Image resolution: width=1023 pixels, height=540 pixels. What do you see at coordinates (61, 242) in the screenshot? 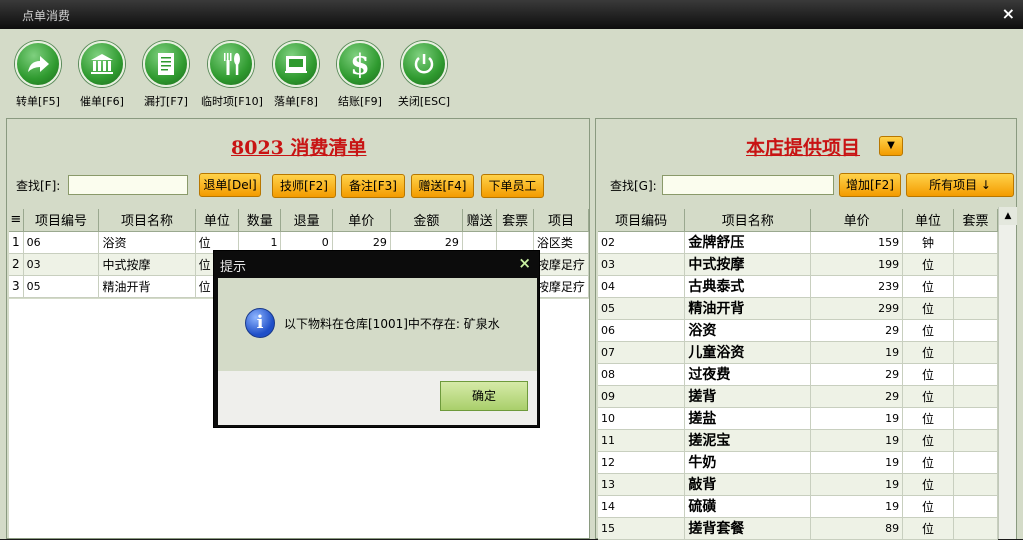
I see `item-code: 06` at bounding box center [61, 242].